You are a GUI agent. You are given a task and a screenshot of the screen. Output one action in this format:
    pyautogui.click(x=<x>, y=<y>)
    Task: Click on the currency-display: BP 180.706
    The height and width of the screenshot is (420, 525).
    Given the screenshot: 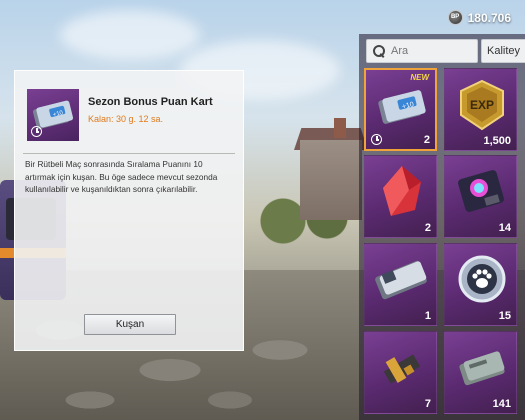 What is the action you would take?
    pyautogui.click(x=479, y=17)
    